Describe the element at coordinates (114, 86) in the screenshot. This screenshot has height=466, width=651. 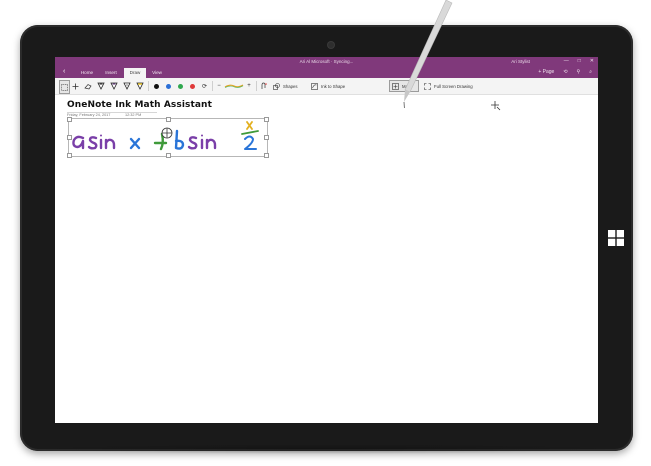
I see `pen-dark-icon` at that location.